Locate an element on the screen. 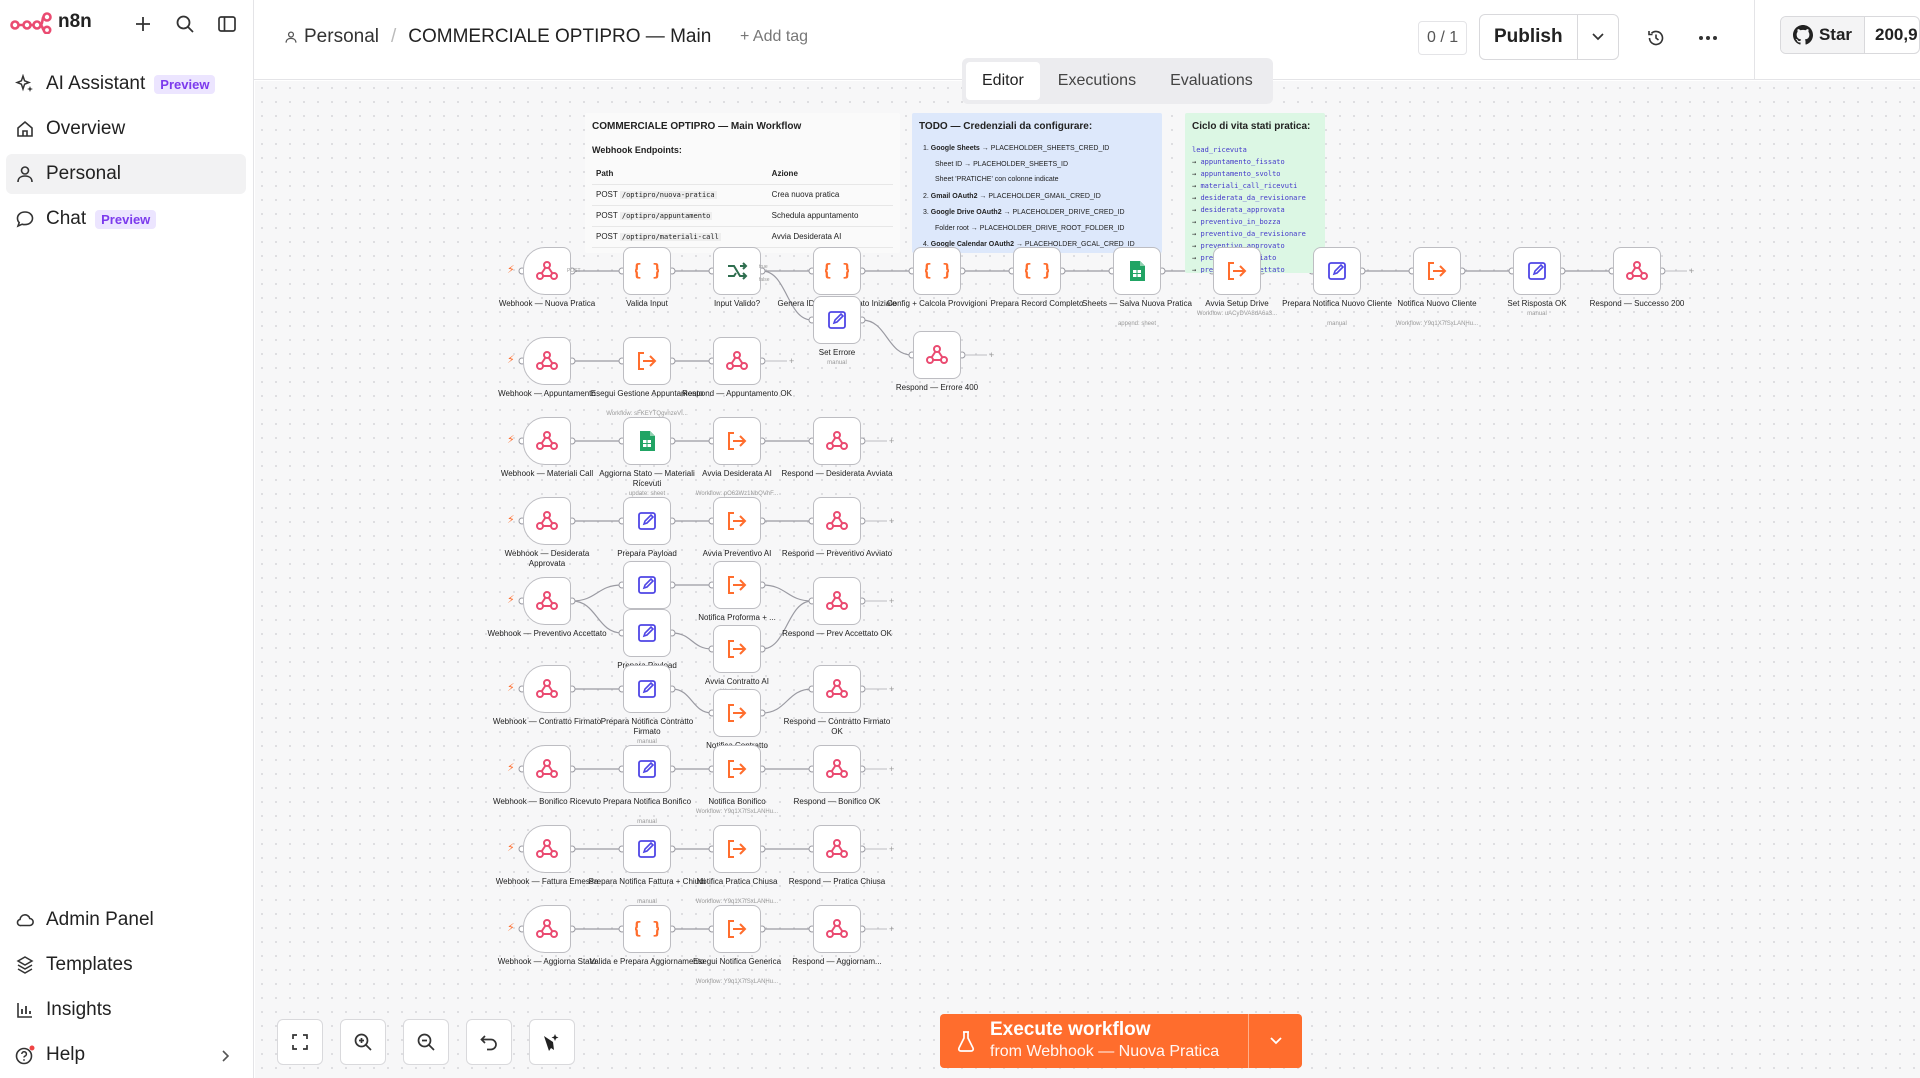 The height and width of the screenshot is (1078, 1920). history-icon is located at coordinates (1656, 38).